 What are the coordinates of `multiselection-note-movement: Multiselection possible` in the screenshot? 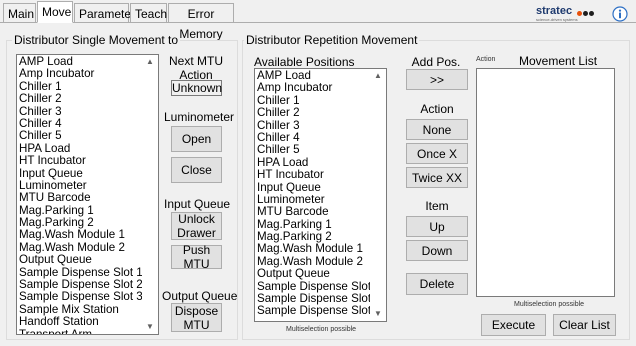 It's located at (549, 304).